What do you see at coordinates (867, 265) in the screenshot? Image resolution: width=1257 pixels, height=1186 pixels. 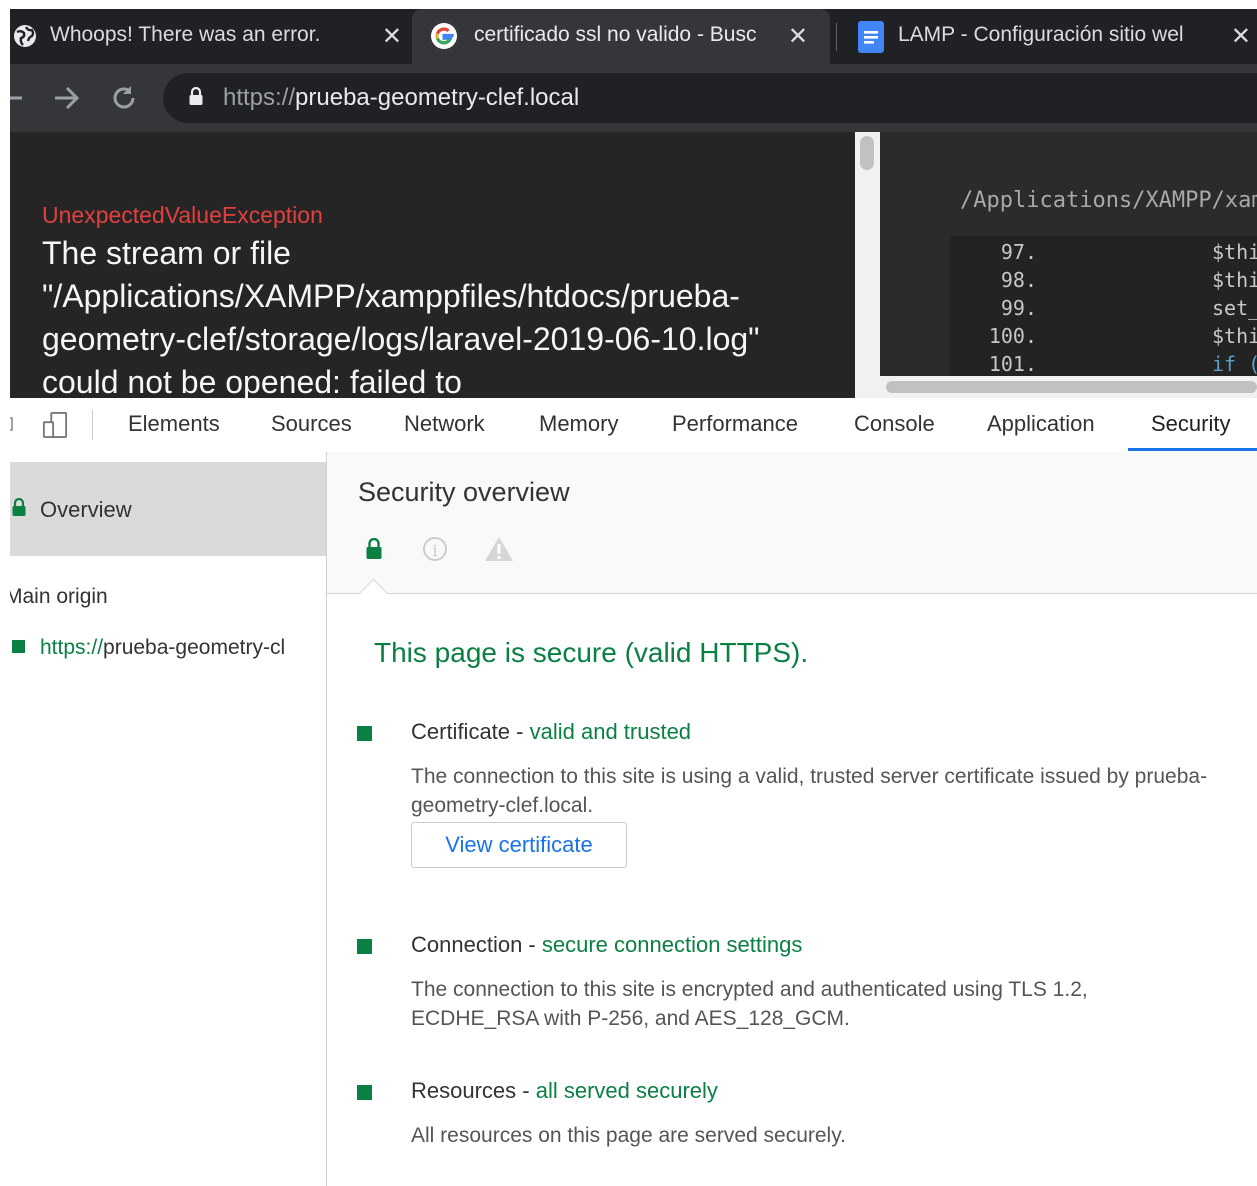 I see `vertical-scrollbar` at bounding box center [867, 265].